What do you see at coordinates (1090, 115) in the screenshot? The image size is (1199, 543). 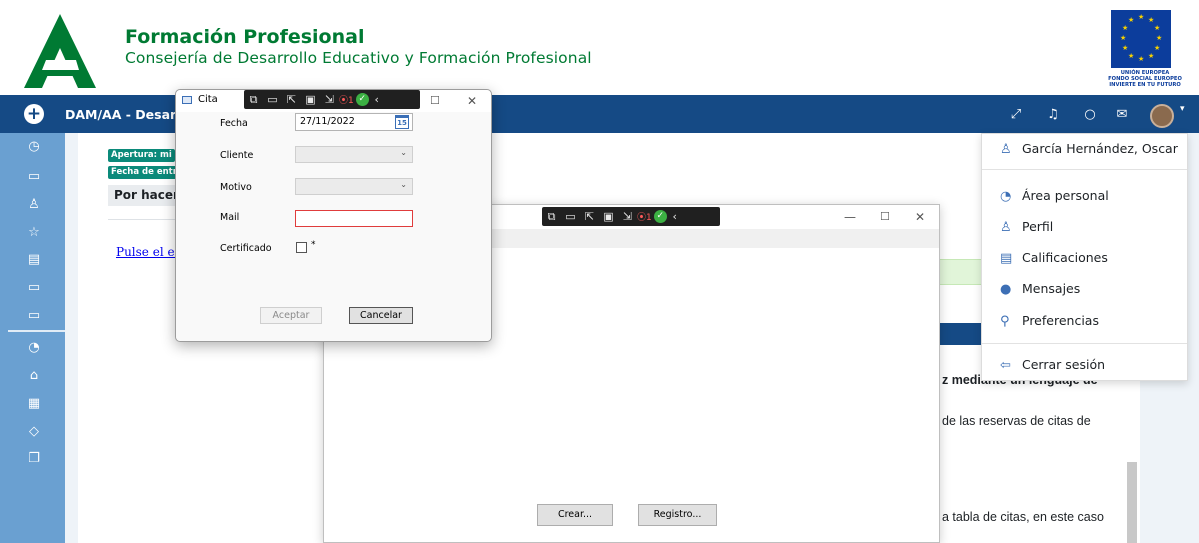 I see `chat-icon: ○` at bounding box center [1090, 115].